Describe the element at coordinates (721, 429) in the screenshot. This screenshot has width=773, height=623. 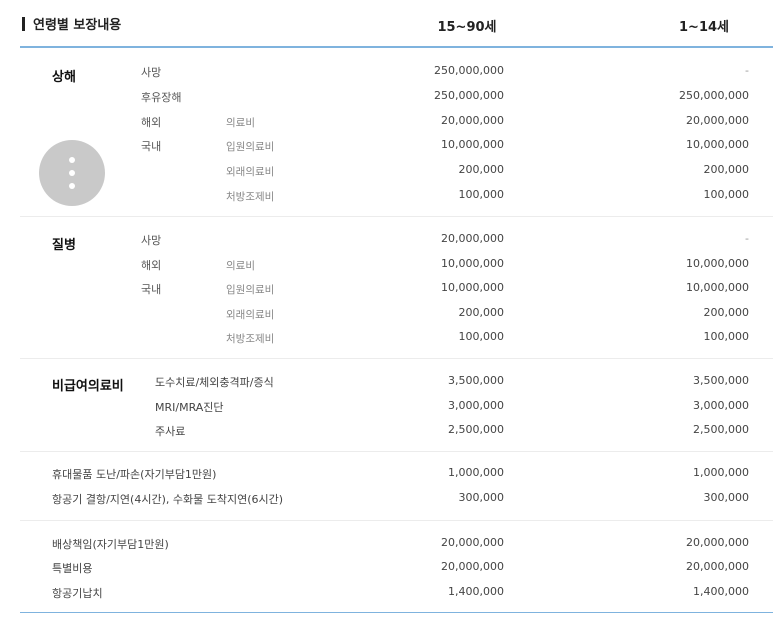
I see `value-child: 2,500,000` at that location.